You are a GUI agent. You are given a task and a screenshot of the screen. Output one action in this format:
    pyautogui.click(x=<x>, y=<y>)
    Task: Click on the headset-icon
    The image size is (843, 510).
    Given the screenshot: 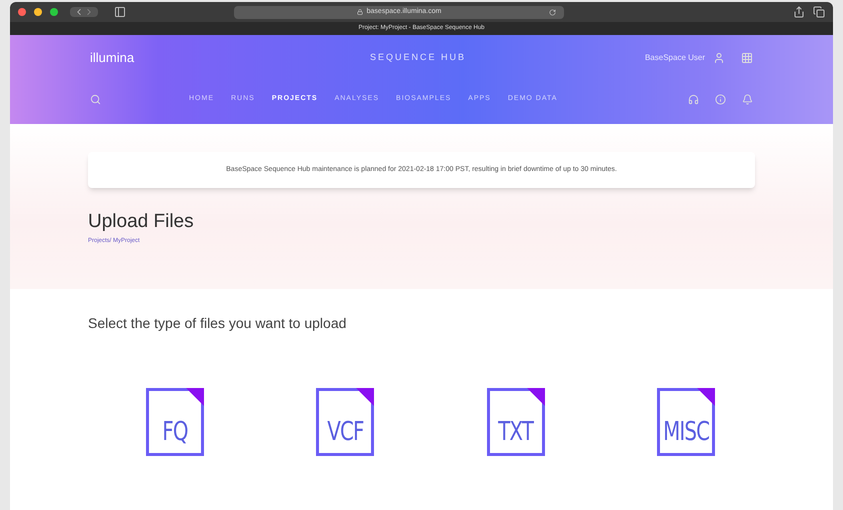 What is the action you would take?
    pyautogui.click(x=693, y=99)
    